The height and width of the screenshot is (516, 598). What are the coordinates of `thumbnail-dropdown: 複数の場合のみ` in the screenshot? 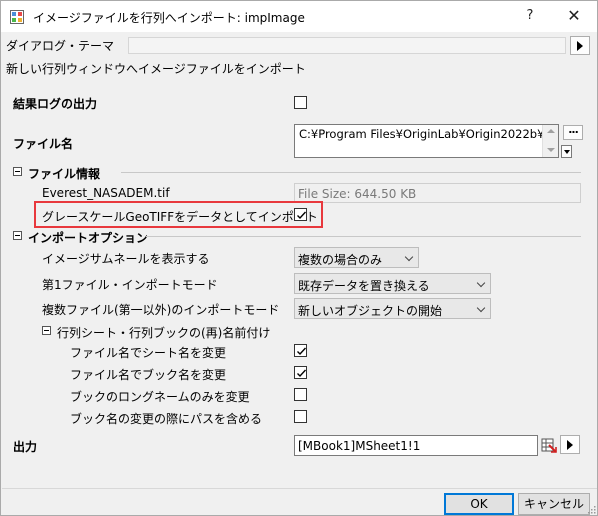 It's located at (356, 257).